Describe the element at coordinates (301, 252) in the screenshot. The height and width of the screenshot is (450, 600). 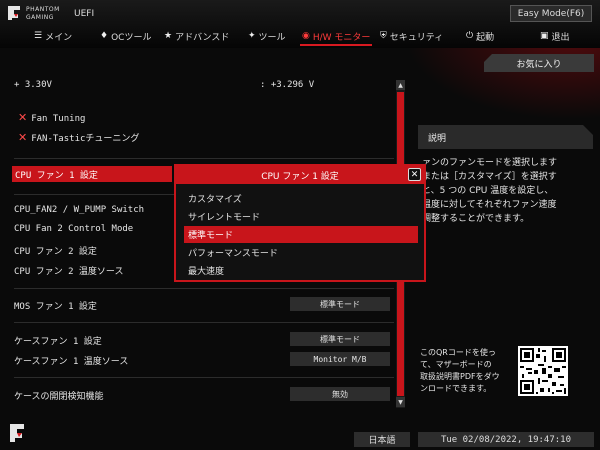
I see `option-performance-mode: パフォーマンスモード` at that location.